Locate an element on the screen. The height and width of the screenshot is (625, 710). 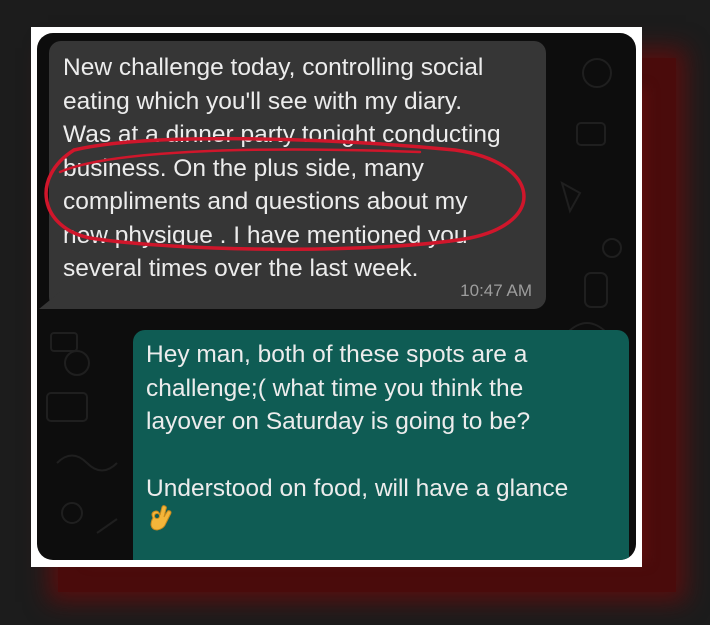
message-timestamp: 10:47 AM is located at coordinates (496, 290).